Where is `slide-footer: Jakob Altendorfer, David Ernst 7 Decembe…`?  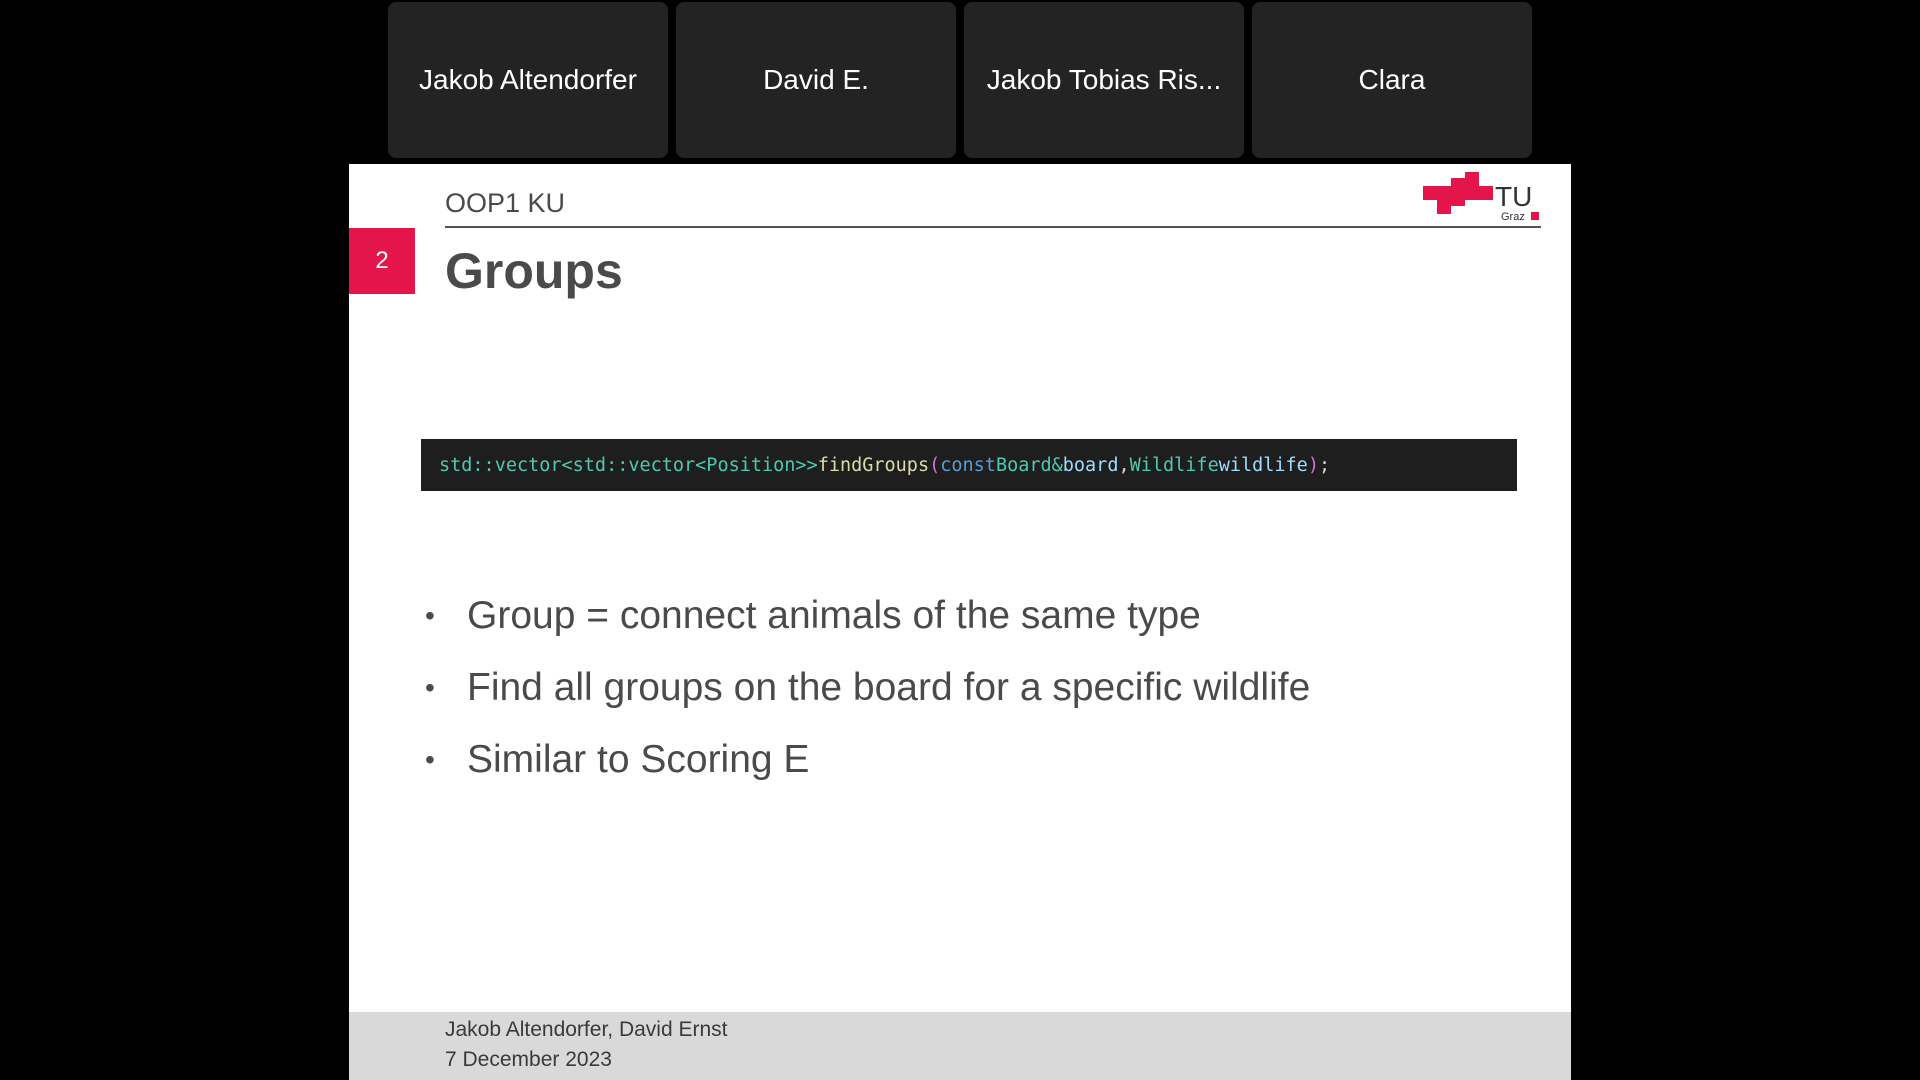 slide-footer: Jakob Altendorfer, David Ernst 7 Decembe… is located at coordinates (960, 1046).